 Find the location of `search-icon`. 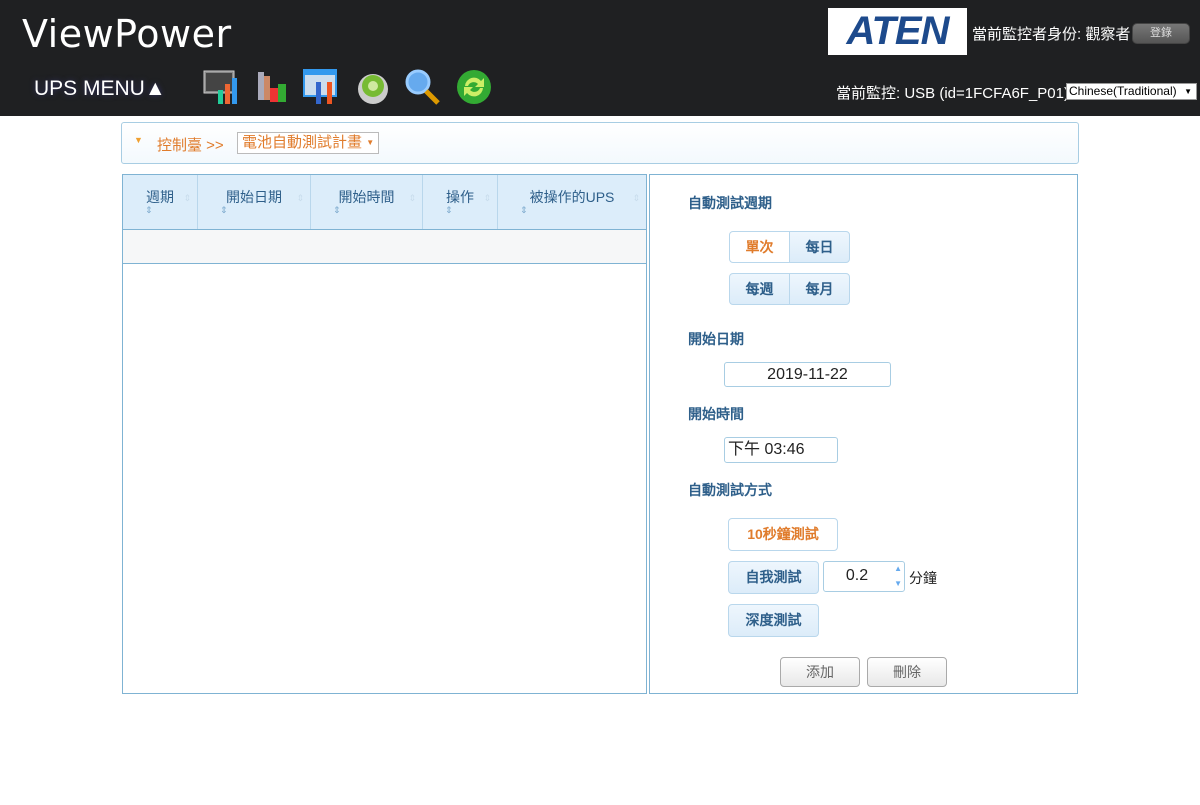

search-icon is located at coordinates (422, 87).